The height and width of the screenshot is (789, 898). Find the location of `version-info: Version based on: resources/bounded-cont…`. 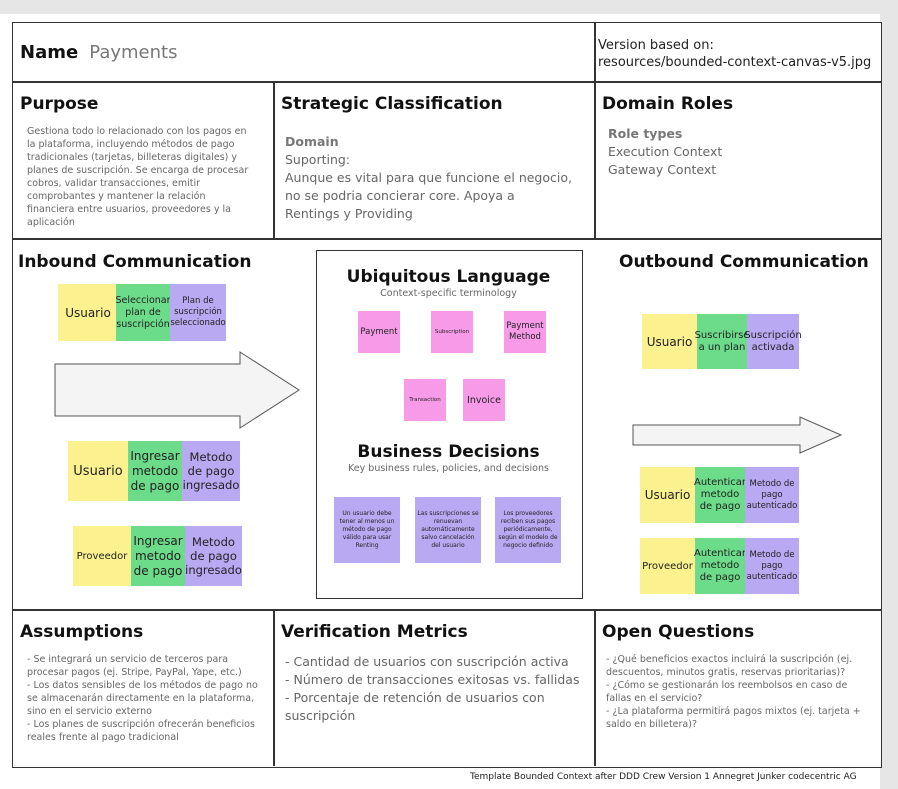

version-info: Version based on: resources/bounded-cont… is located at coordinates (734, 54).